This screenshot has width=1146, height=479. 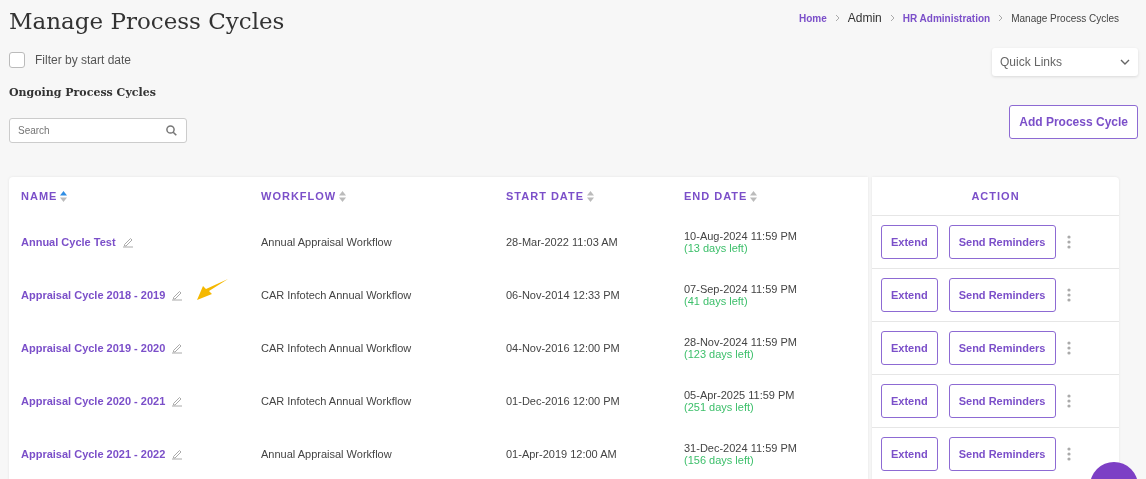 What do you see at coordinates (93, 347) in the screenshot?
I see `cycle-name-link: Appraisal Cycle 2019 - 2020` at bounding box center [93, 347].